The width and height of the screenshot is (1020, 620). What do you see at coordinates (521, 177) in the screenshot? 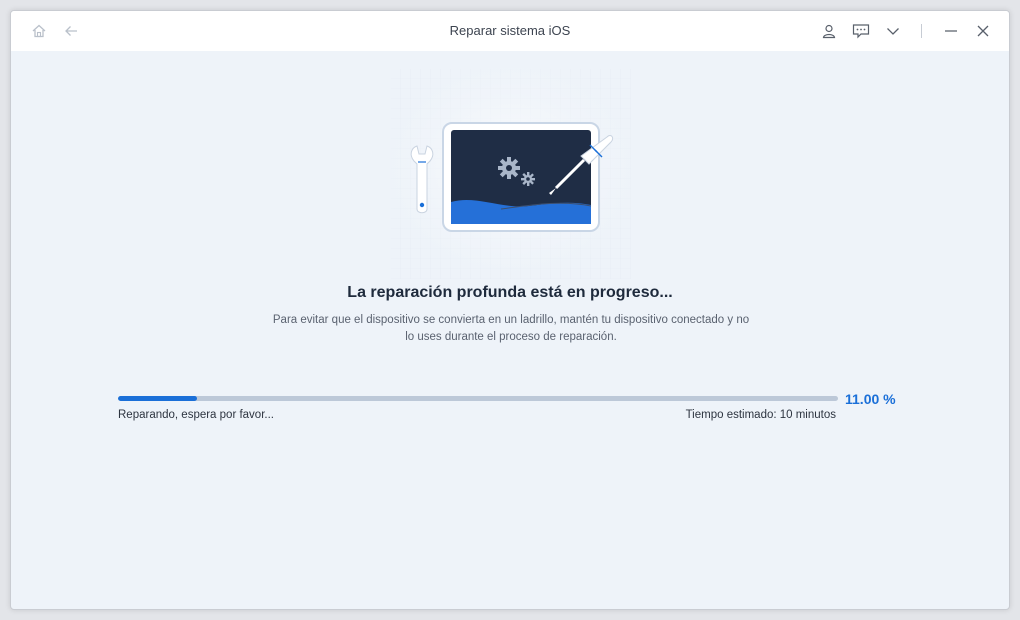
I see `tablet-screen-graphic` at bounding box center [521, 177].